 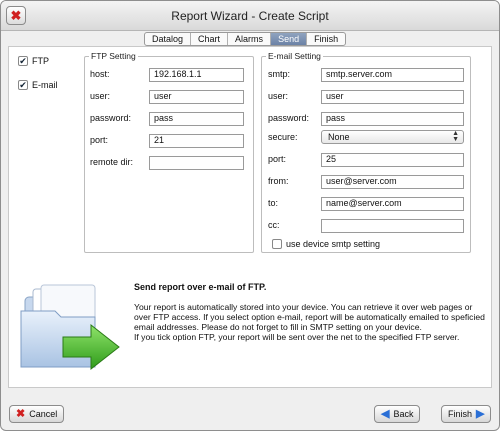 What do you see at coordinates (460, 414) in the screenshot?
I see `finish-button-label: Finish` at bounding box center [460, 414].